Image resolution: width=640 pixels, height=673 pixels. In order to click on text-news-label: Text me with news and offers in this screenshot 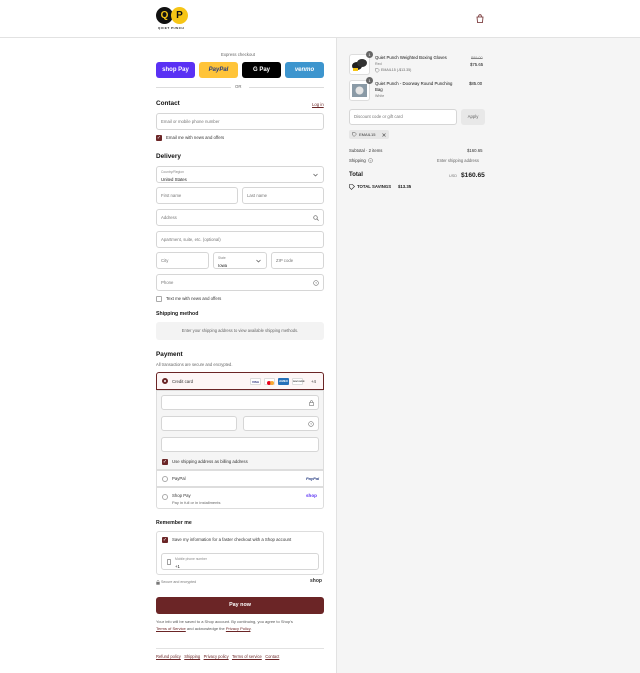, I will do `click(194, 298)`.